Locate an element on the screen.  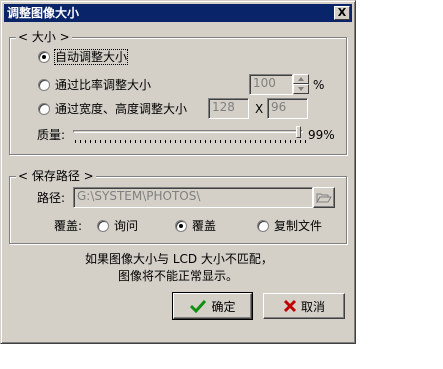
ratio-spin-up is located at coordinates (301, 79).